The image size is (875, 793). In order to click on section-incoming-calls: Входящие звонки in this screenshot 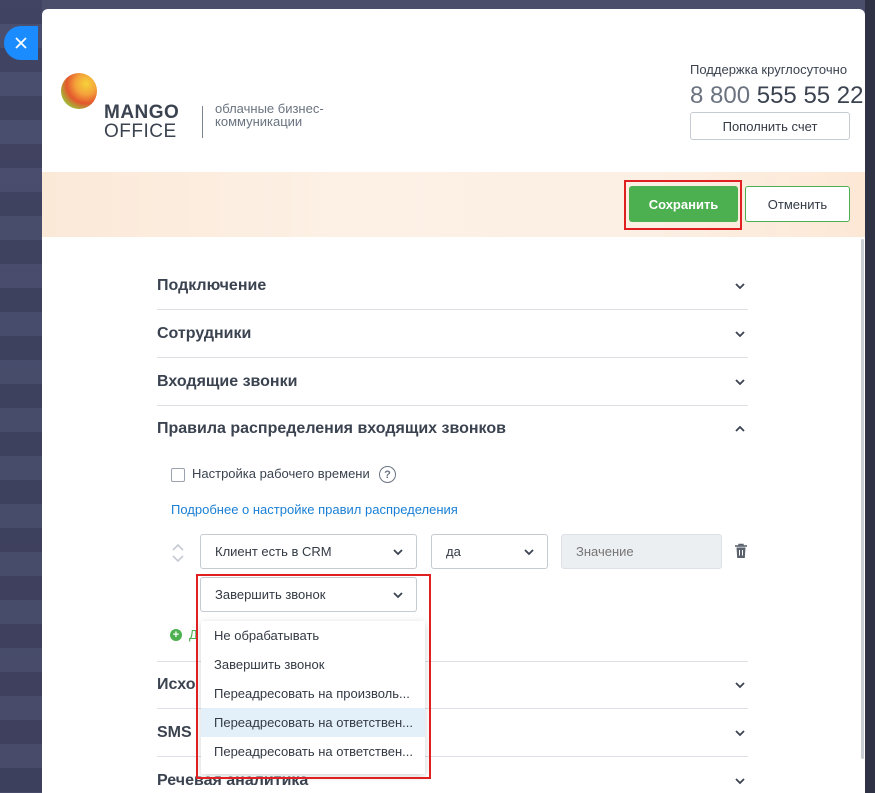, I will do `click(452, 382)`.